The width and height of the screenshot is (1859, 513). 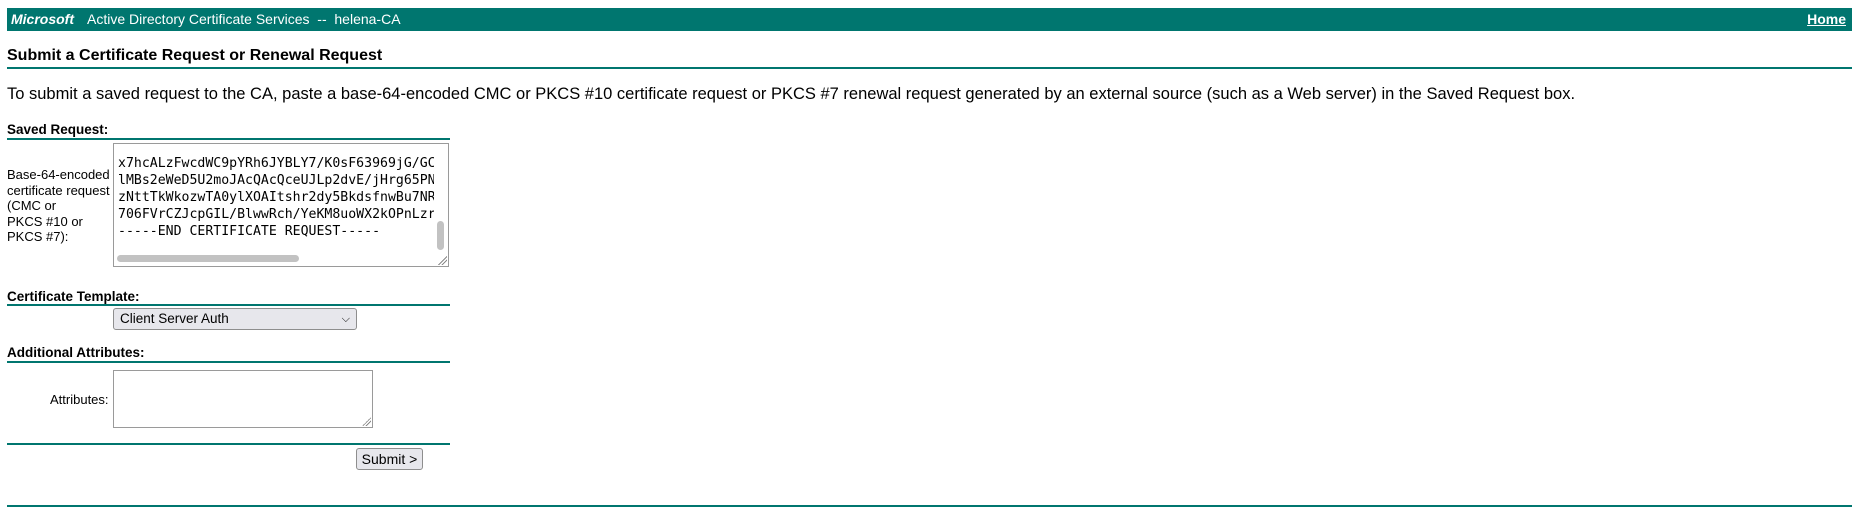 I want to click on certificate-template-heading: Certificate Template:, so click(x=73, y=296).